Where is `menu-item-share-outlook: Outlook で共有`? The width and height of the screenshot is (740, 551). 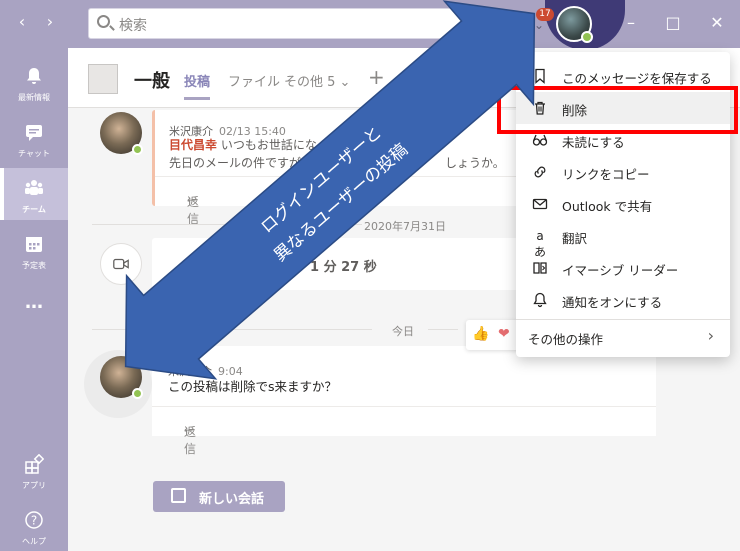
menu-item-share-outlook: Outlook で共有 is located at coordinates (623, 204).